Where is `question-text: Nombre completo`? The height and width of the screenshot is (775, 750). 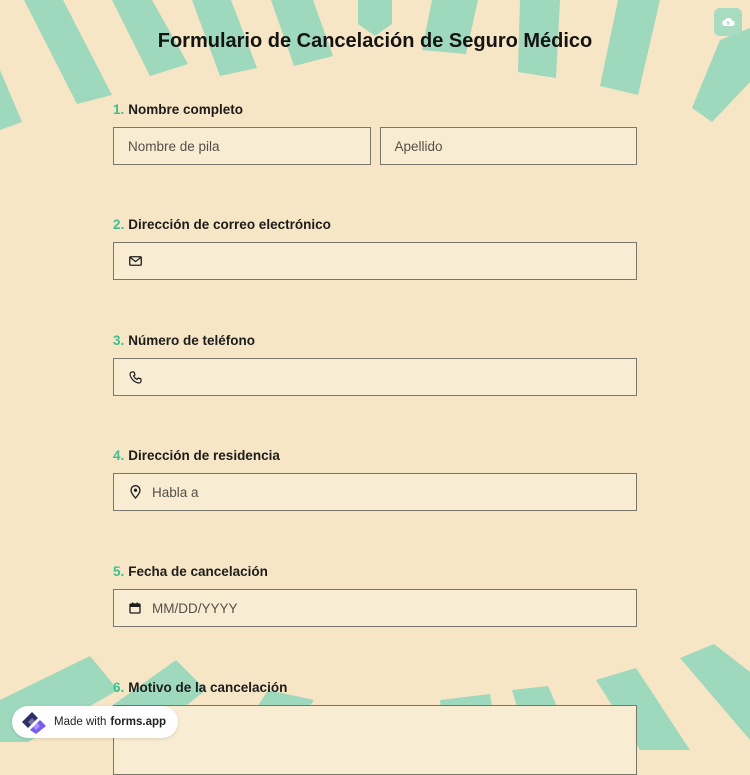
question-text: Nombre completo is located at coordinates (186, 109).